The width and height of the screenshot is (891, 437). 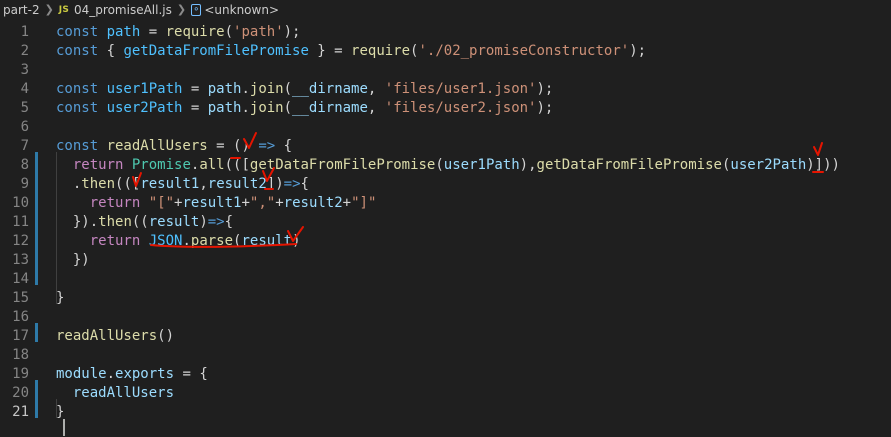 What do you see at coordinates (165, 241) in the screenshot?
I see `code-token: JSON` at bounding box center [165, 241].